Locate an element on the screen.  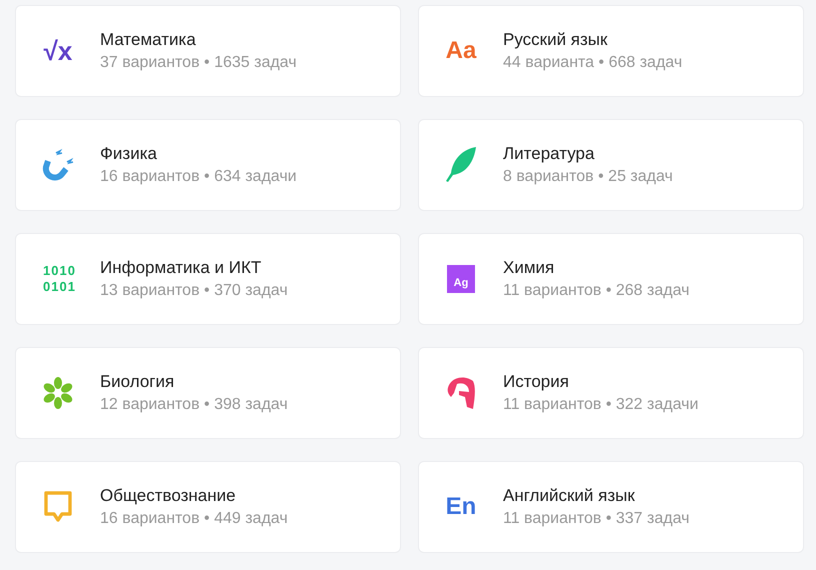
letters-logo: Aa is located at coordinates (461, 51).